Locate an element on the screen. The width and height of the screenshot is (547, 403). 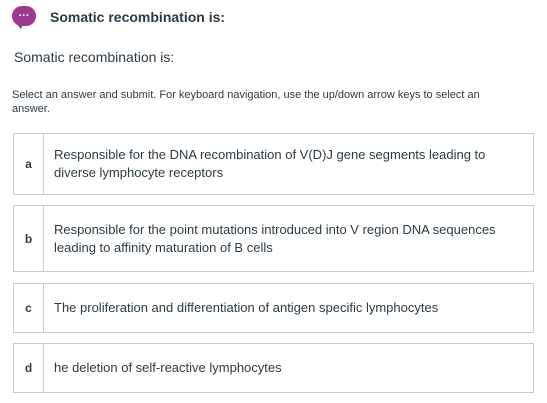
question-header: ··· Somatic recombination is: is located at coordinates (118, 17).